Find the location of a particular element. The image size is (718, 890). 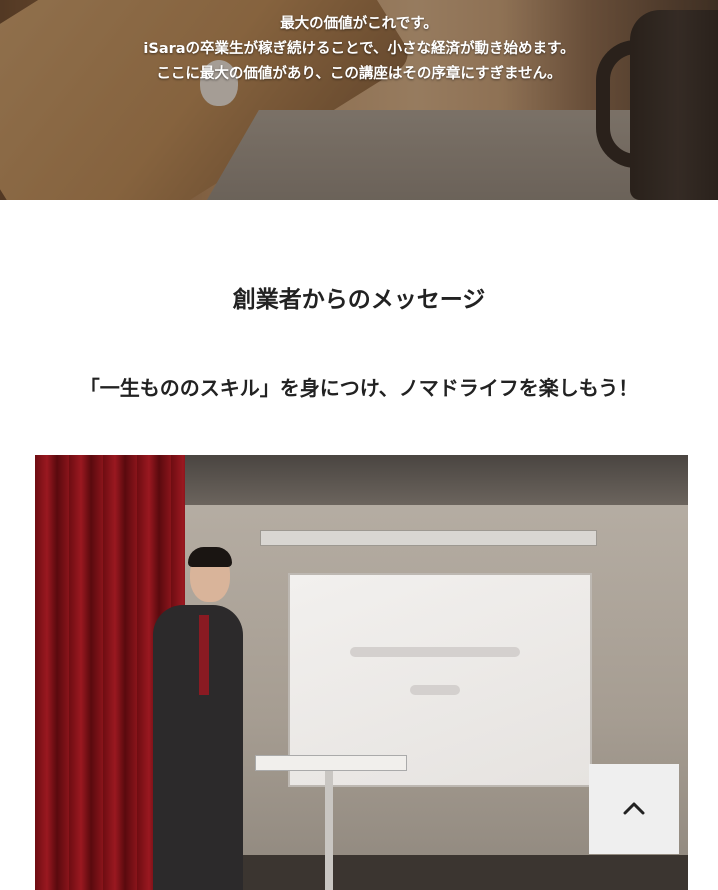

section-title: 創業者からのメッセージ is located at coordinates (359, 300).